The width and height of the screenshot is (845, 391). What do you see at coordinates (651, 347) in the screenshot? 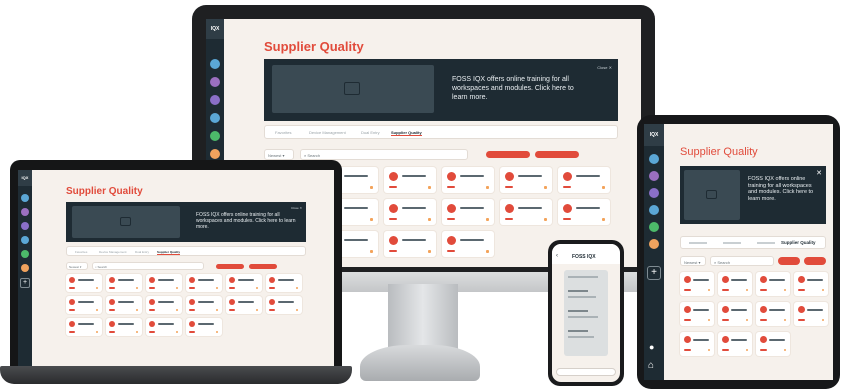
I see `user-icon: ●` at bounding box center [651, 347].